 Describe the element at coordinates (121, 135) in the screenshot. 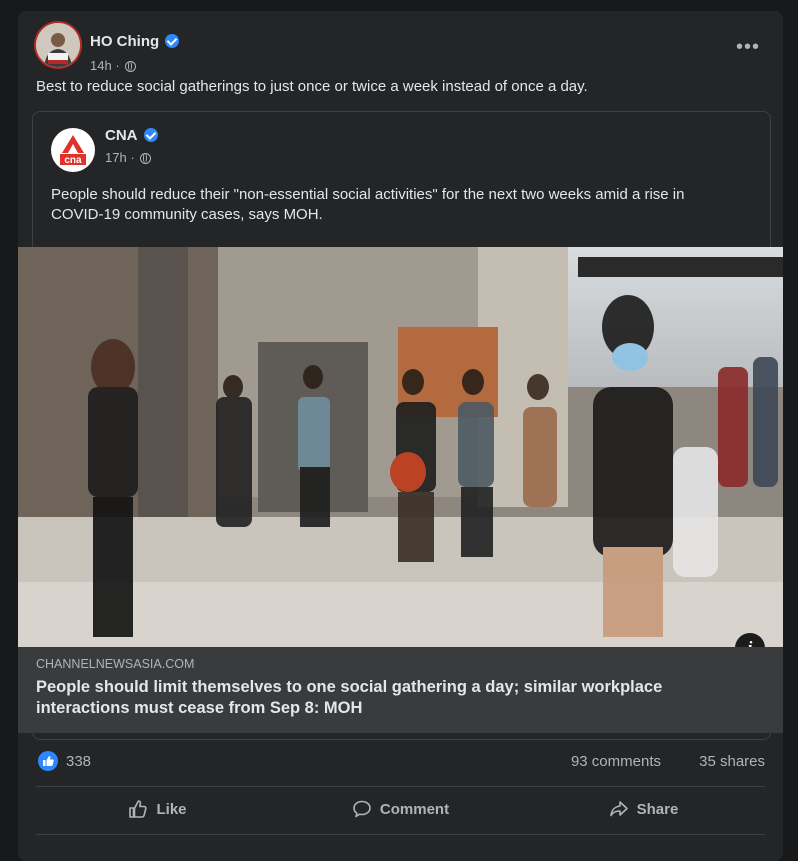

I see `shared-author-text: CNA` at that location.